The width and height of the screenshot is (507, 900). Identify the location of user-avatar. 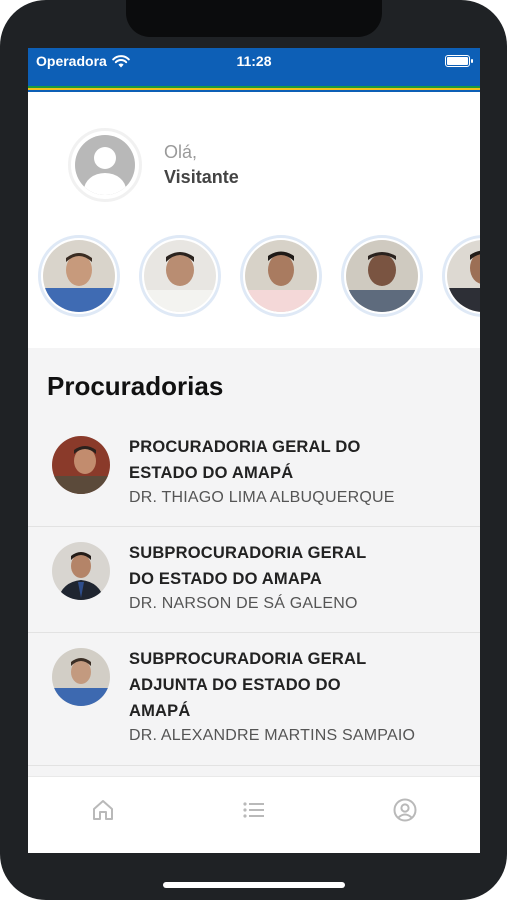
(105, 165).